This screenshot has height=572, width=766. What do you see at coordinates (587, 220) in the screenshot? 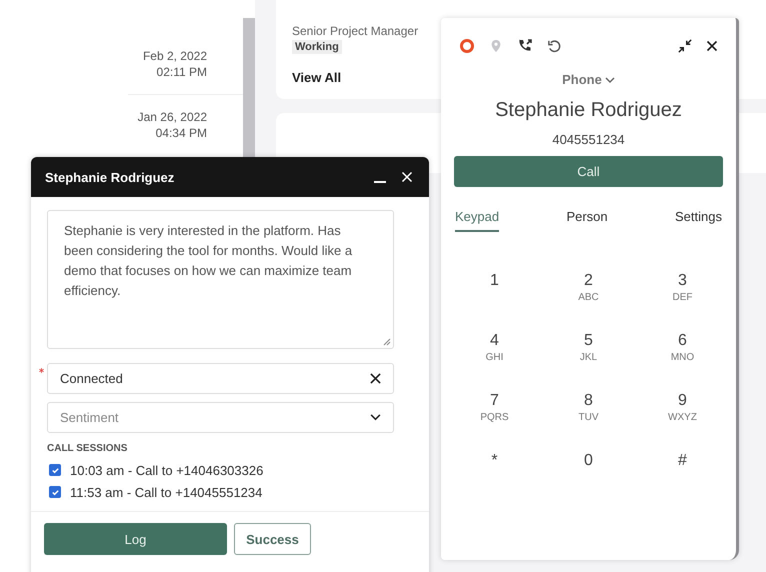
I see `dialer-tab: Person` at bounding box center [587, 220].